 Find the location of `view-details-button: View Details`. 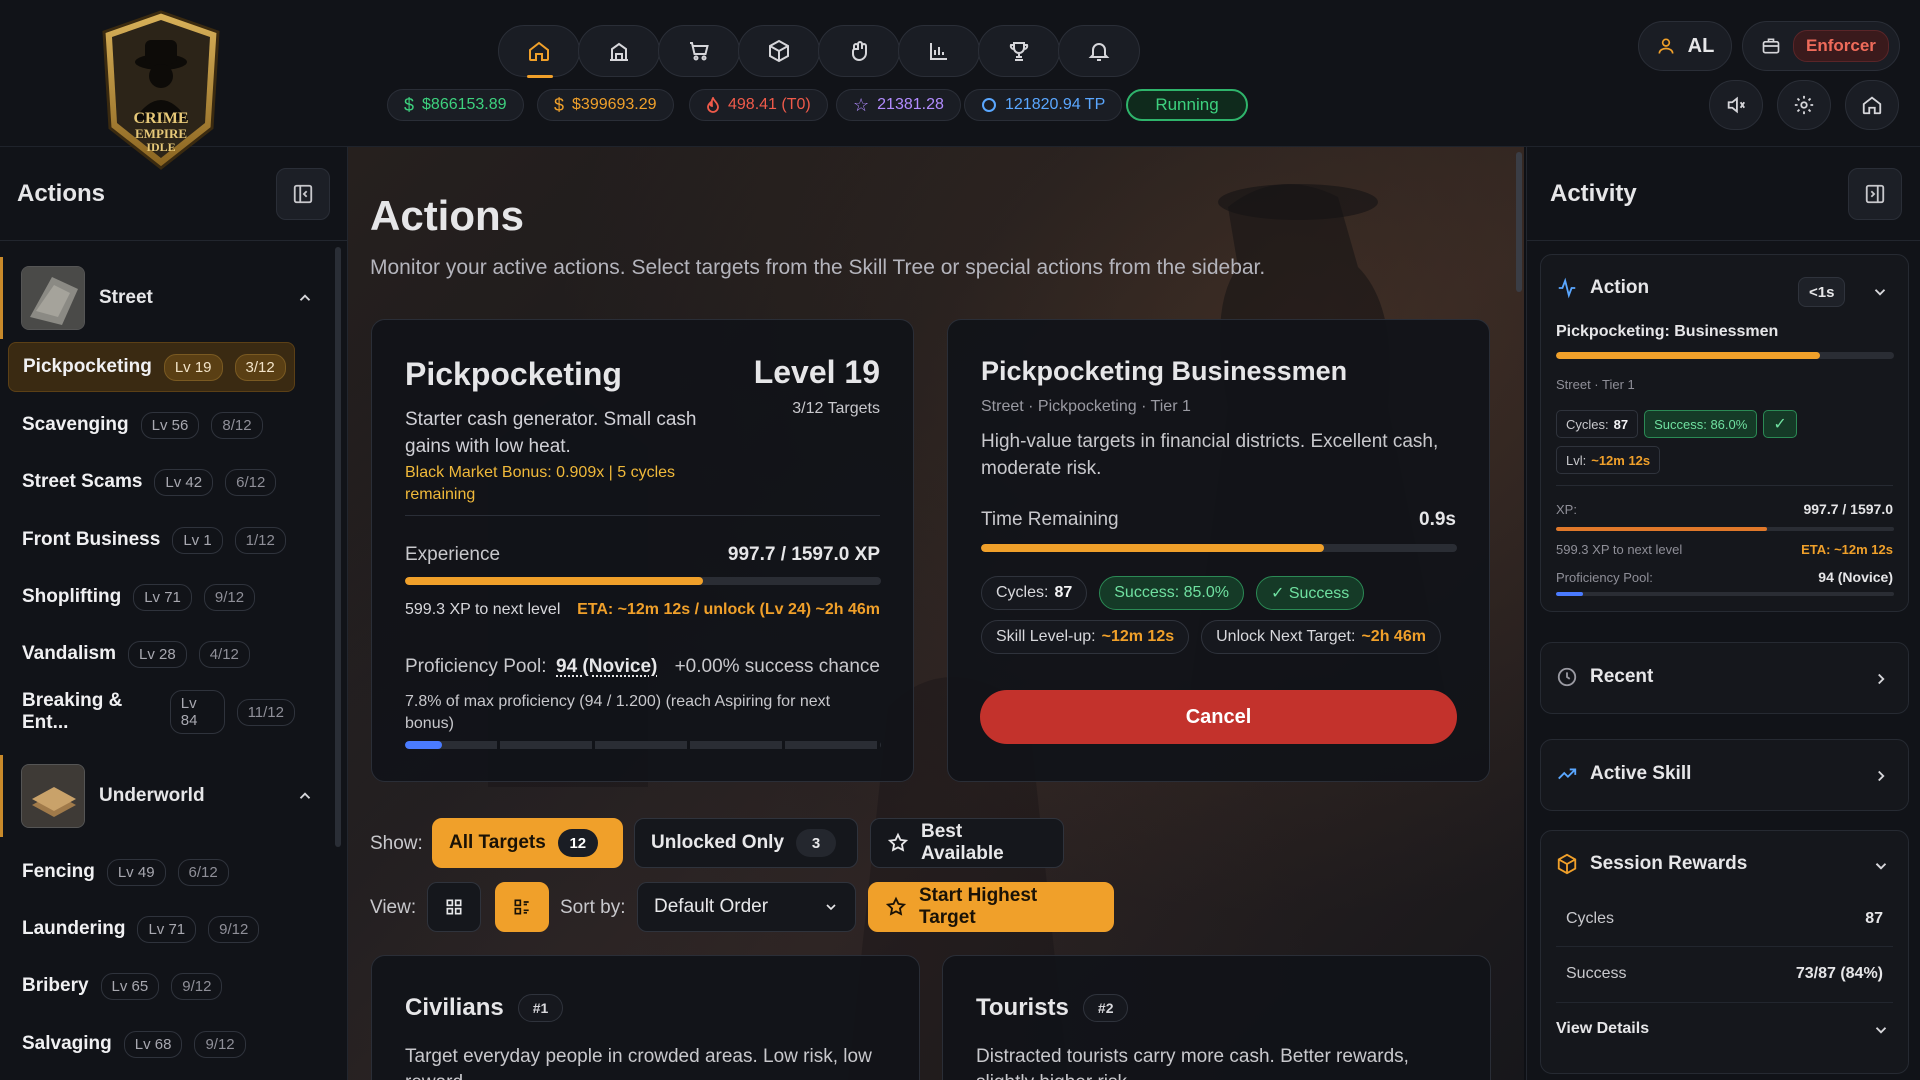

view-details-button: View Details is located at coordinates (1602, 1029).